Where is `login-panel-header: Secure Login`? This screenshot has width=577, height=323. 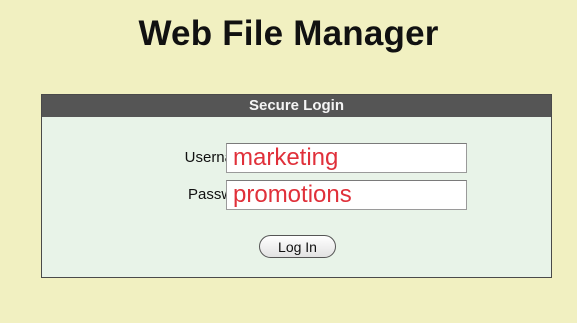
login-panel-header: Secure Login is located at coordinates (296, 106).